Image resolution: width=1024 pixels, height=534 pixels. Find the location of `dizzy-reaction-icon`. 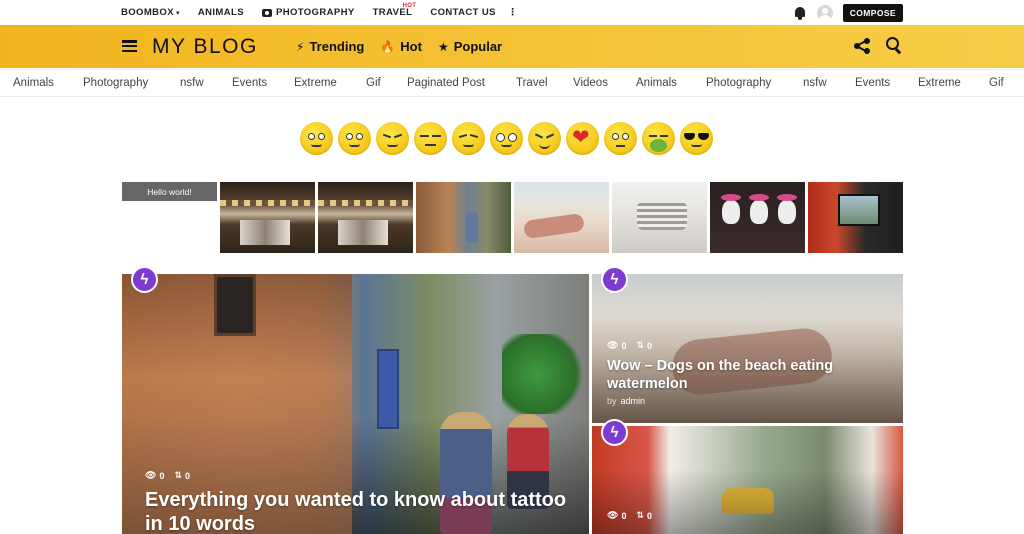

dizzy-reaction-icon is located at coordinates (316, 138).